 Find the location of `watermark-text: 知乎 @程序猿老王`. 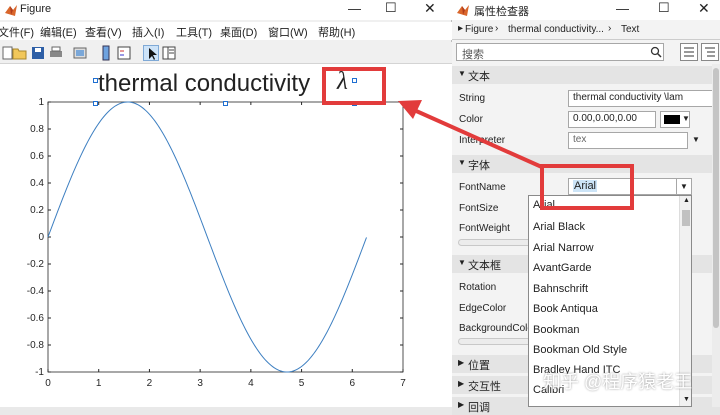

watermark-text: 知乎 @程序猿老王 is located at coordinates (618, 382).